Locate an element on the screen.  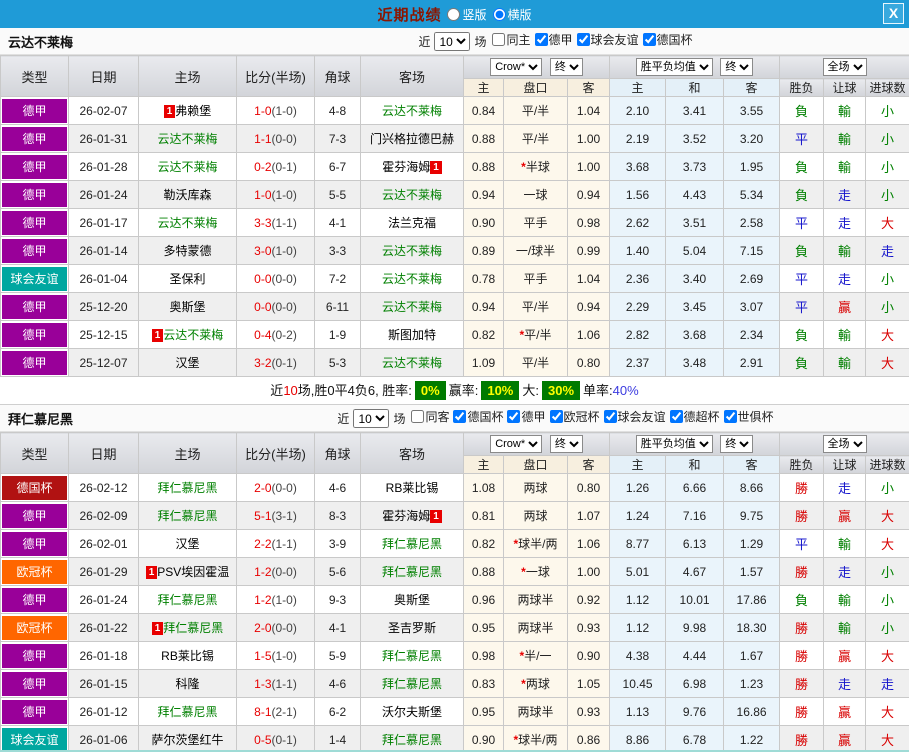
avg-draw-cell: 10.01 is located at coordinates (695, 599).